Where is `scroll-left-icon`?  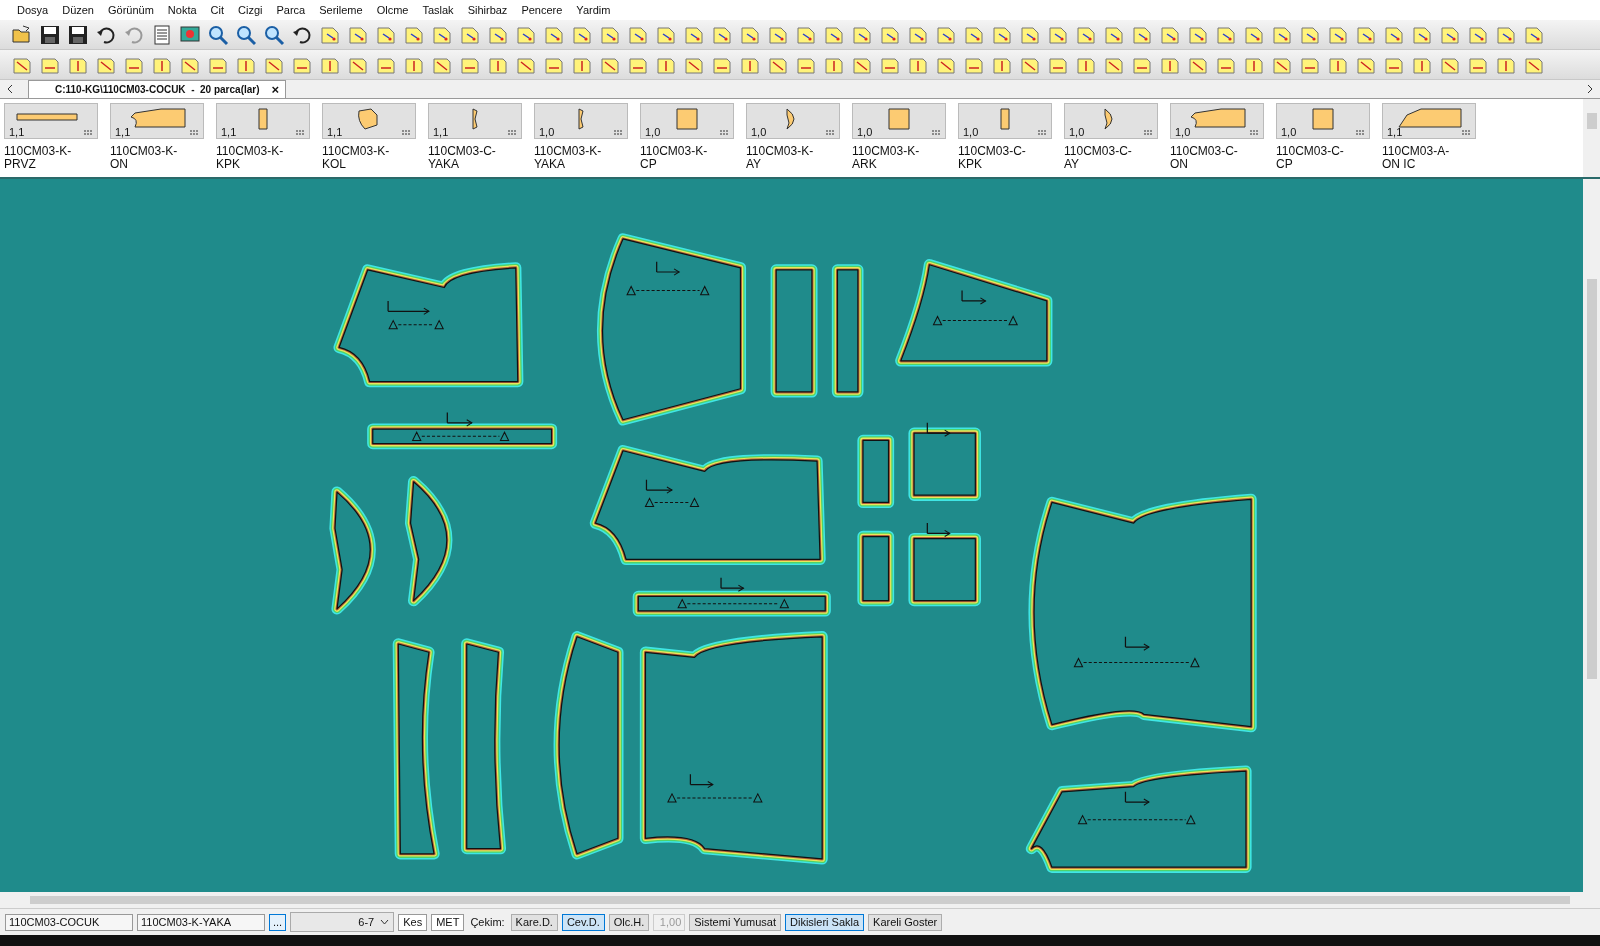 scroll-left-icon is located at coordinates (10, 89).